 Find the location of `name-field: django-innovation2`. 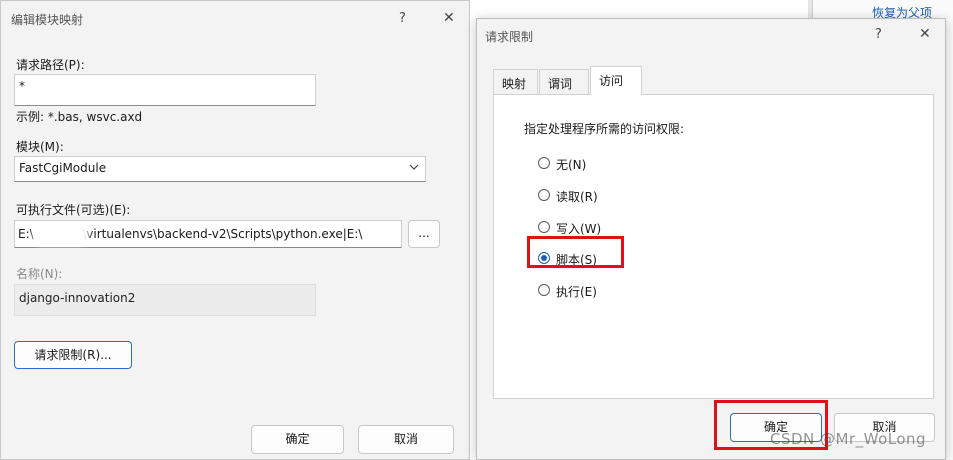

name-field: django-innovation2 is located at coordinates (165, 300).